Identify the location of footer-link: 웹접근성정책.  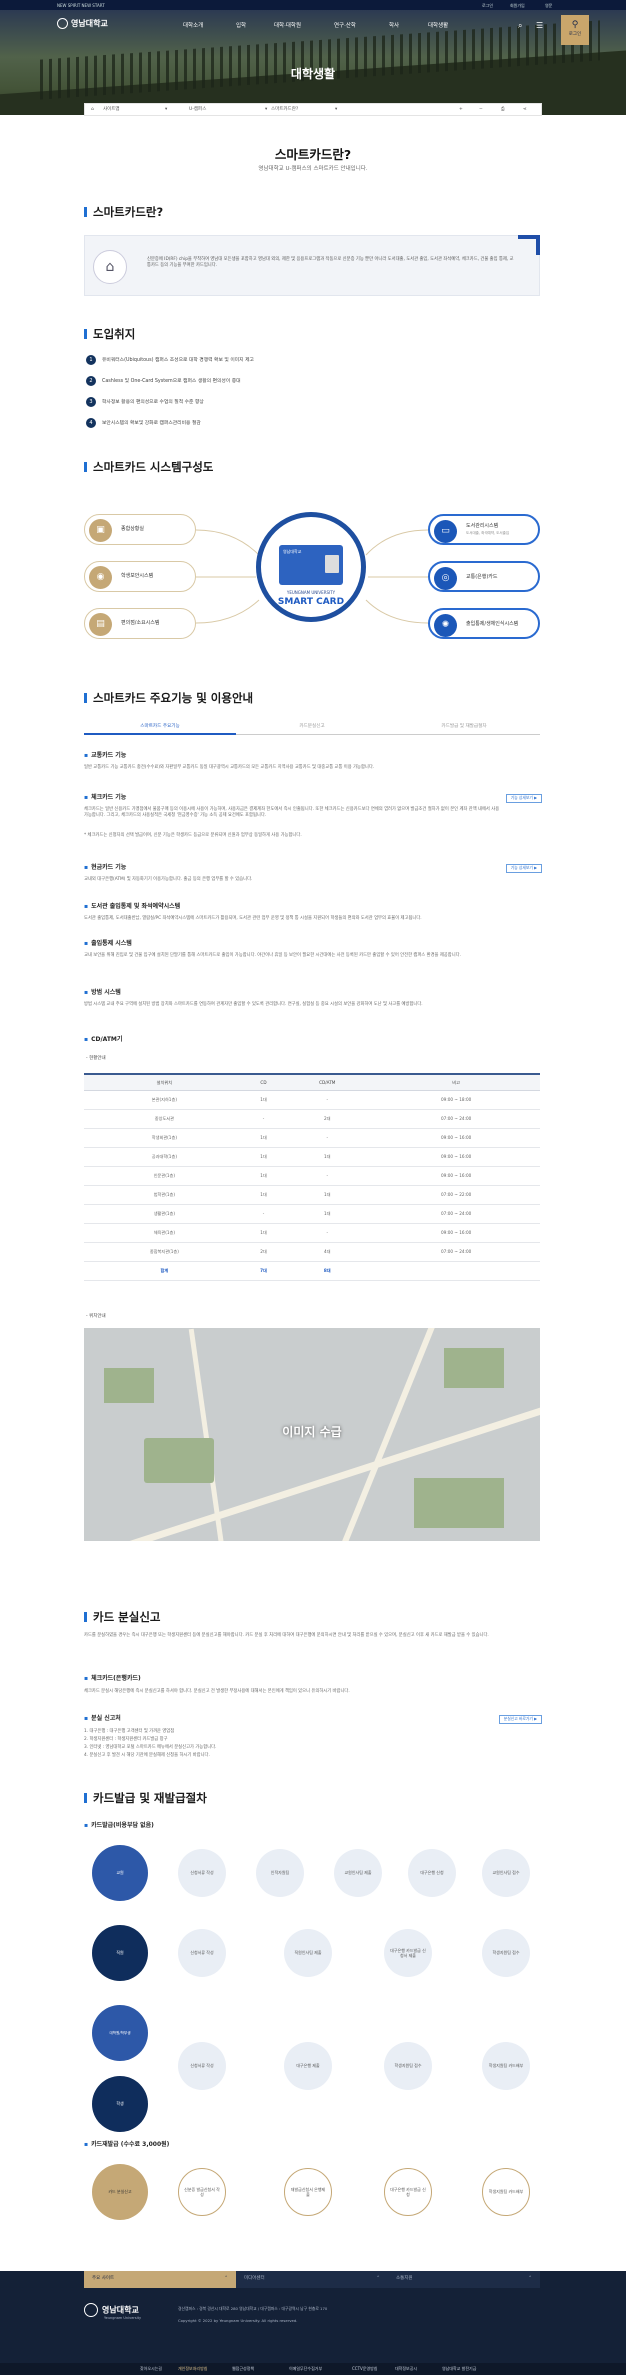
(243, 2368).